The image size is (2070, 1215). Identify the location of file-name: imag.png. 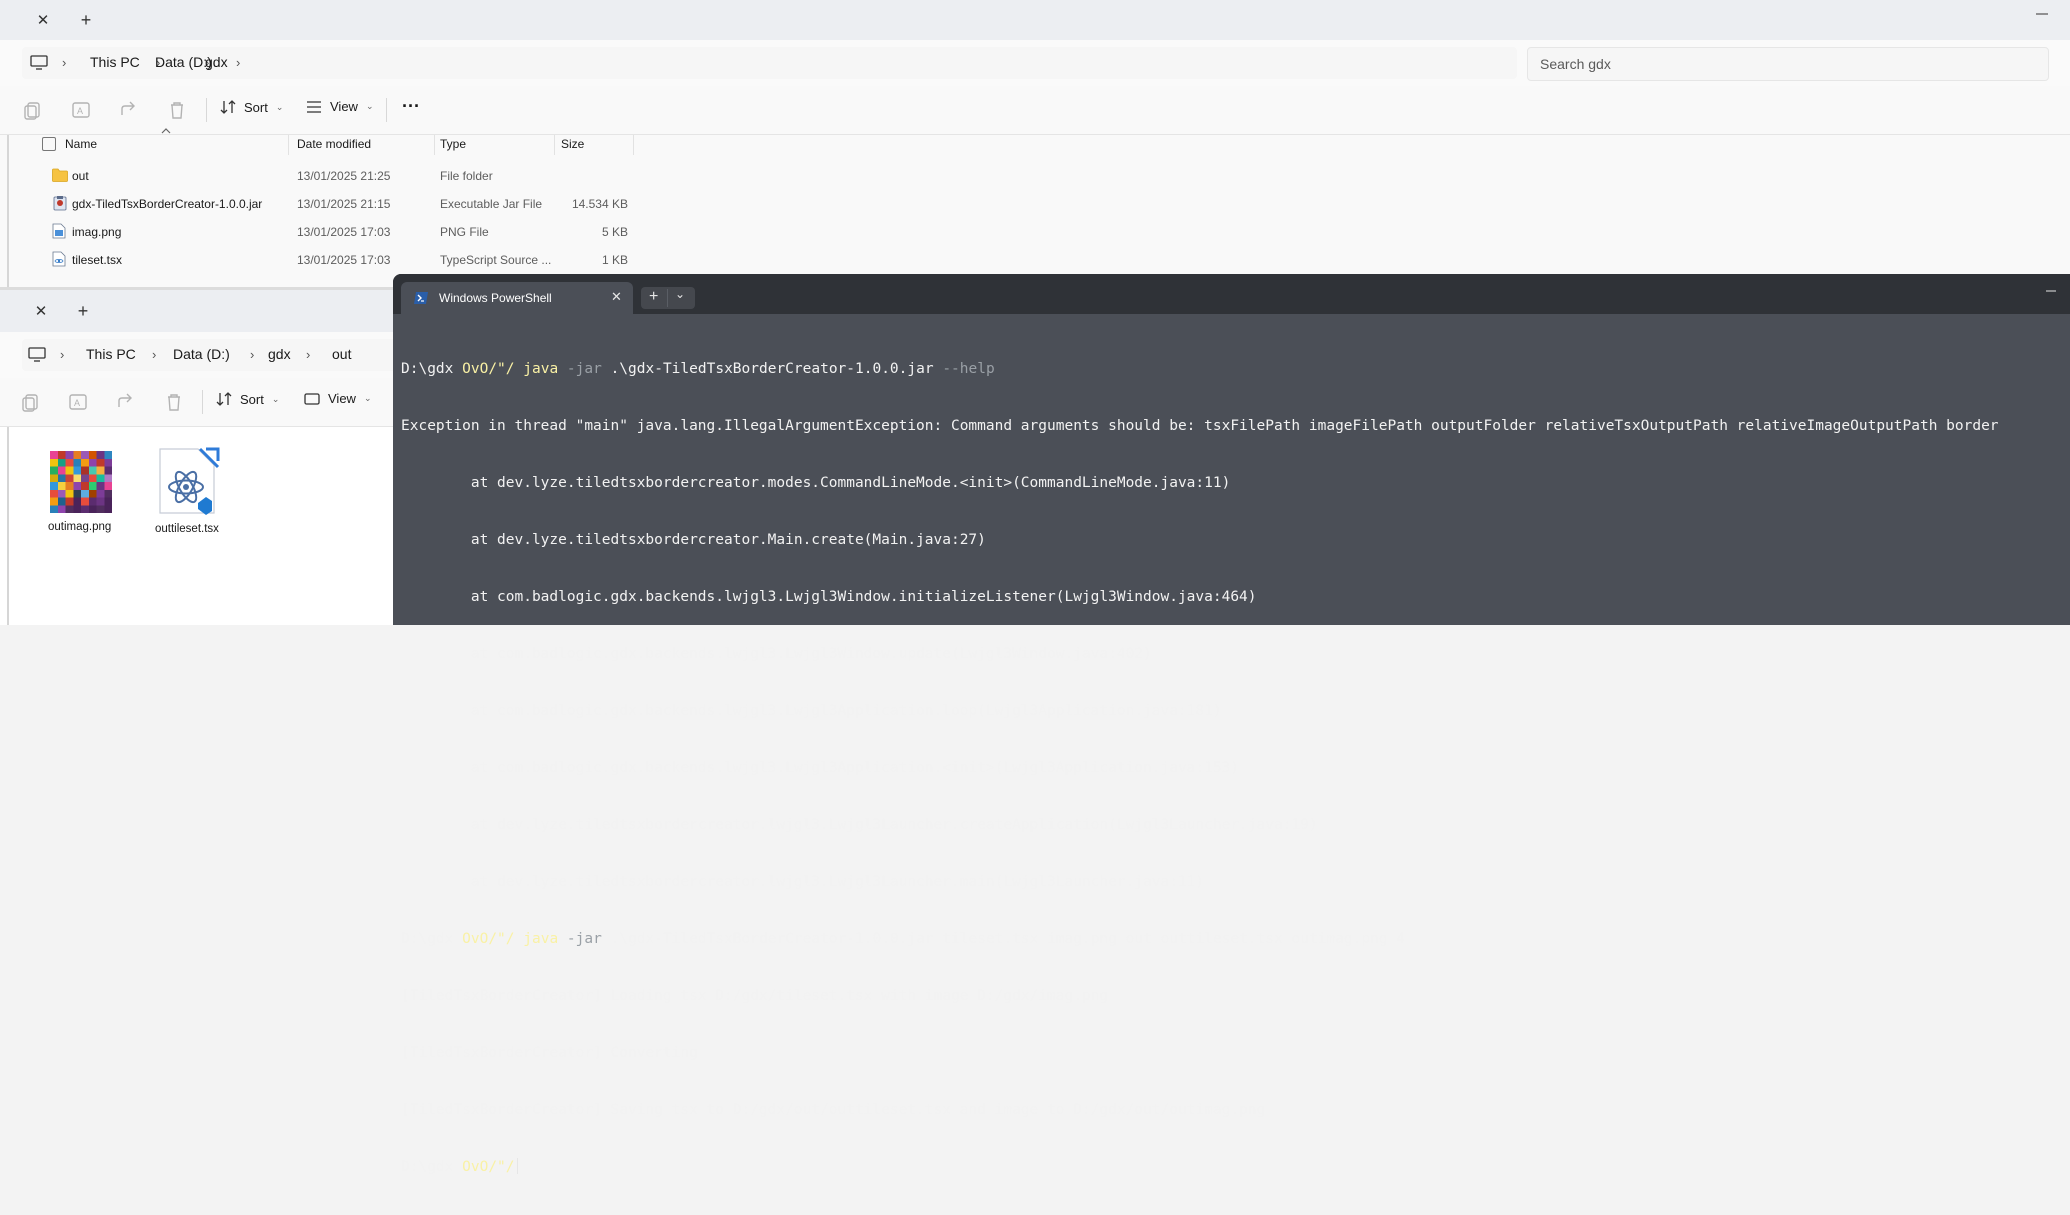
(97, 232).